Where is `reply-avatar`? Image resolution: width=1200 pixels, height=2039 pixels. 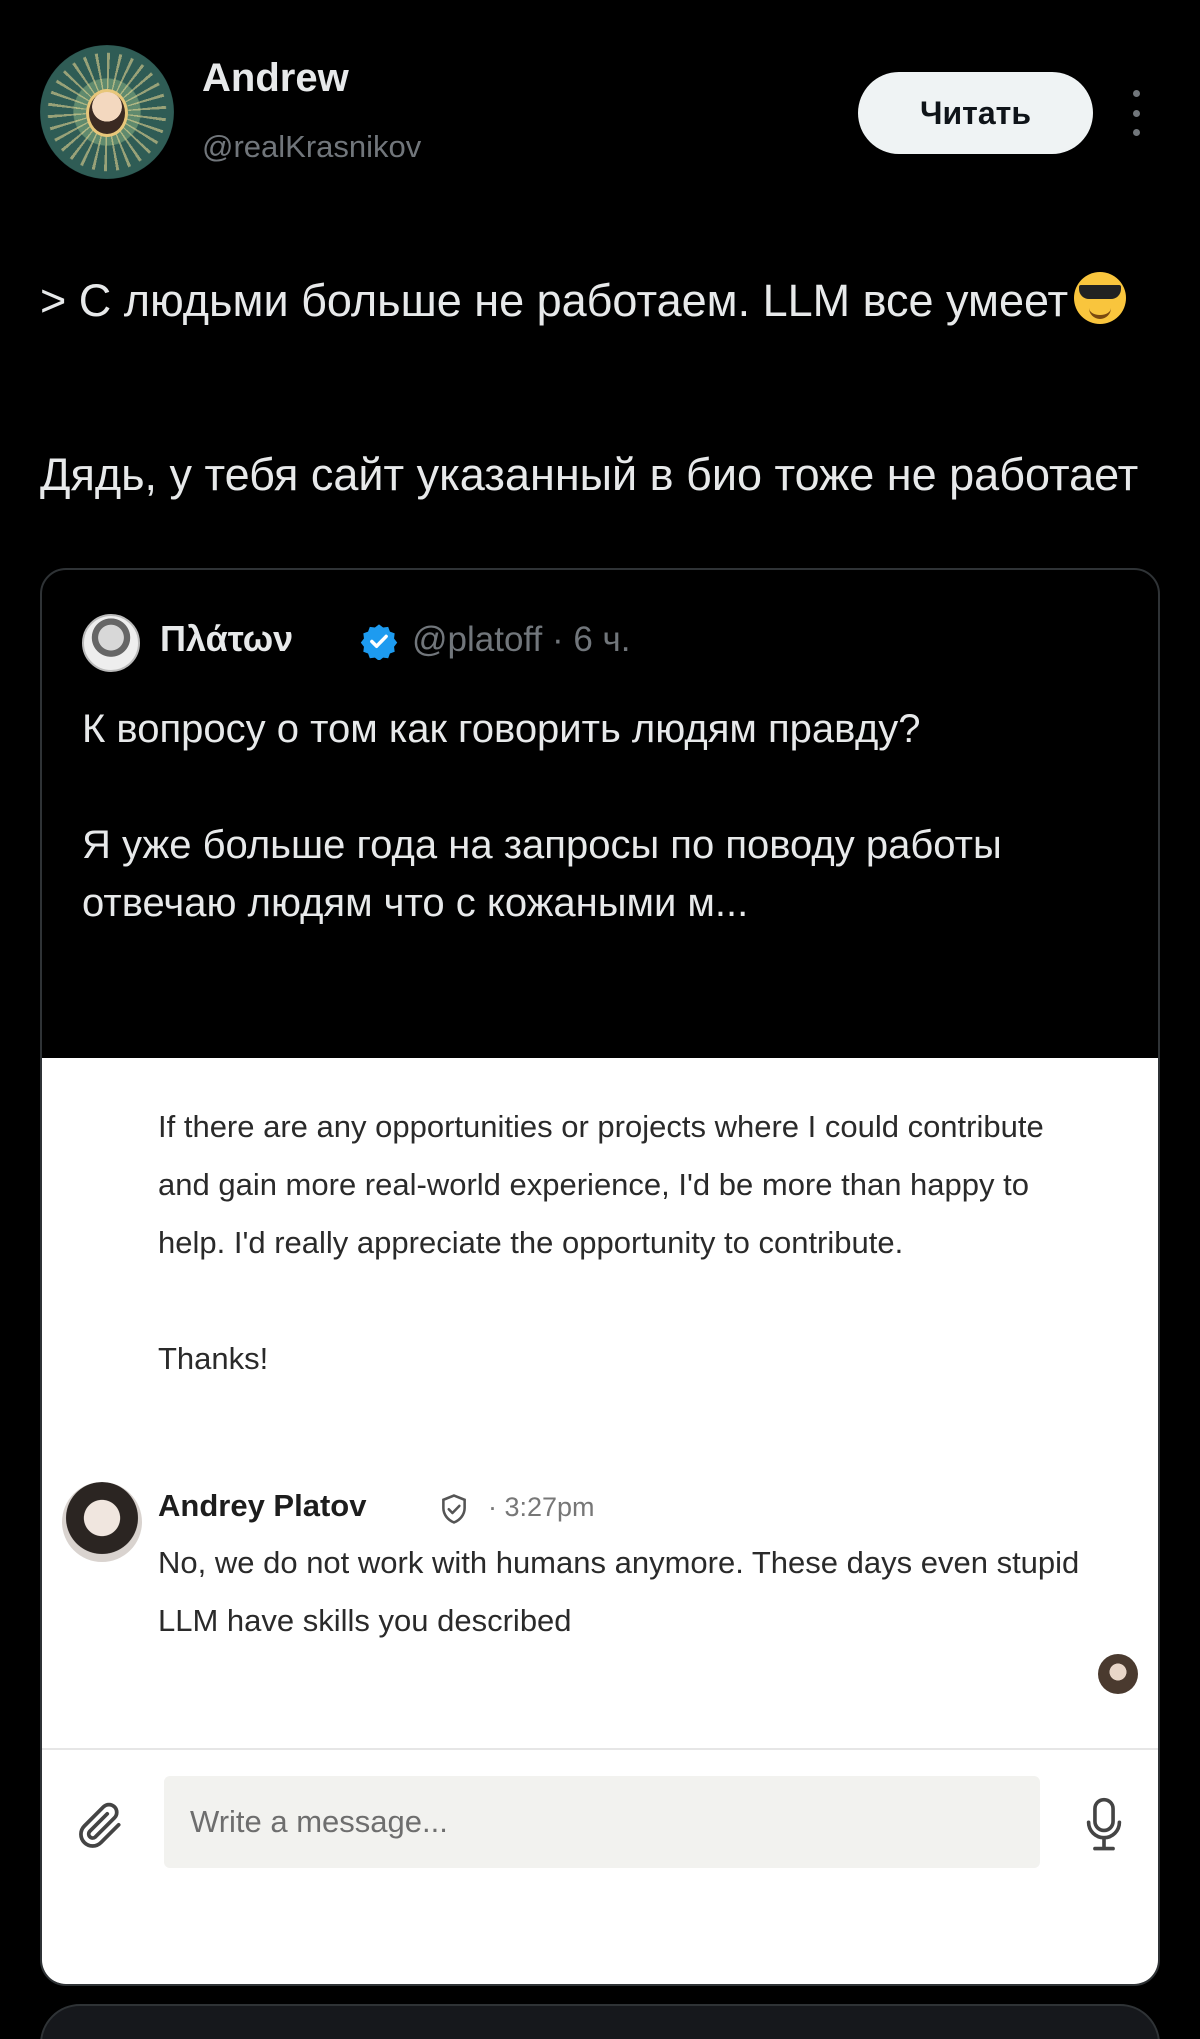
reply-avatar is located at coordinates (102, 1522).